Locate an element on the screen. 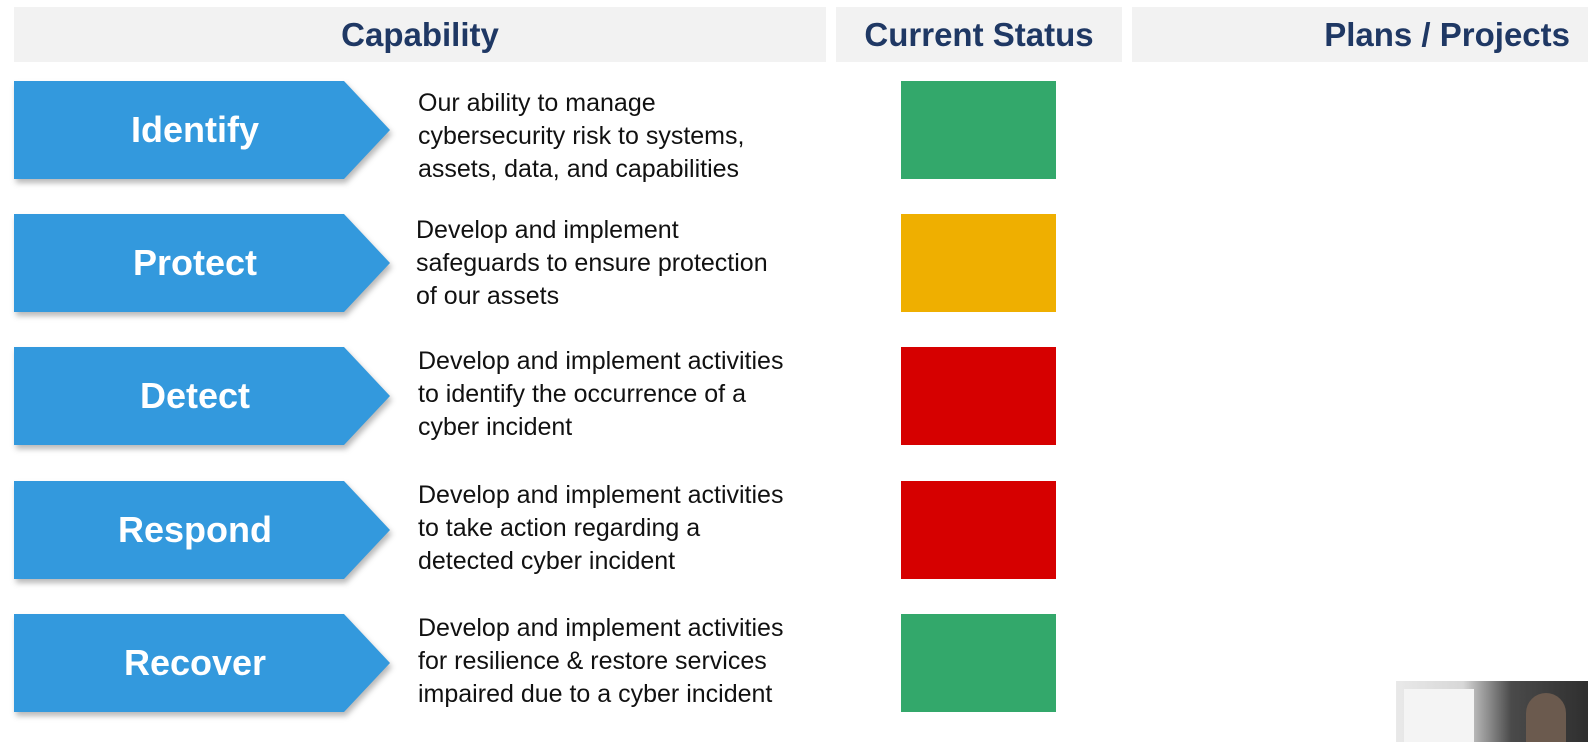  description-line: Develop and implement is located at coordinates (547, 230).